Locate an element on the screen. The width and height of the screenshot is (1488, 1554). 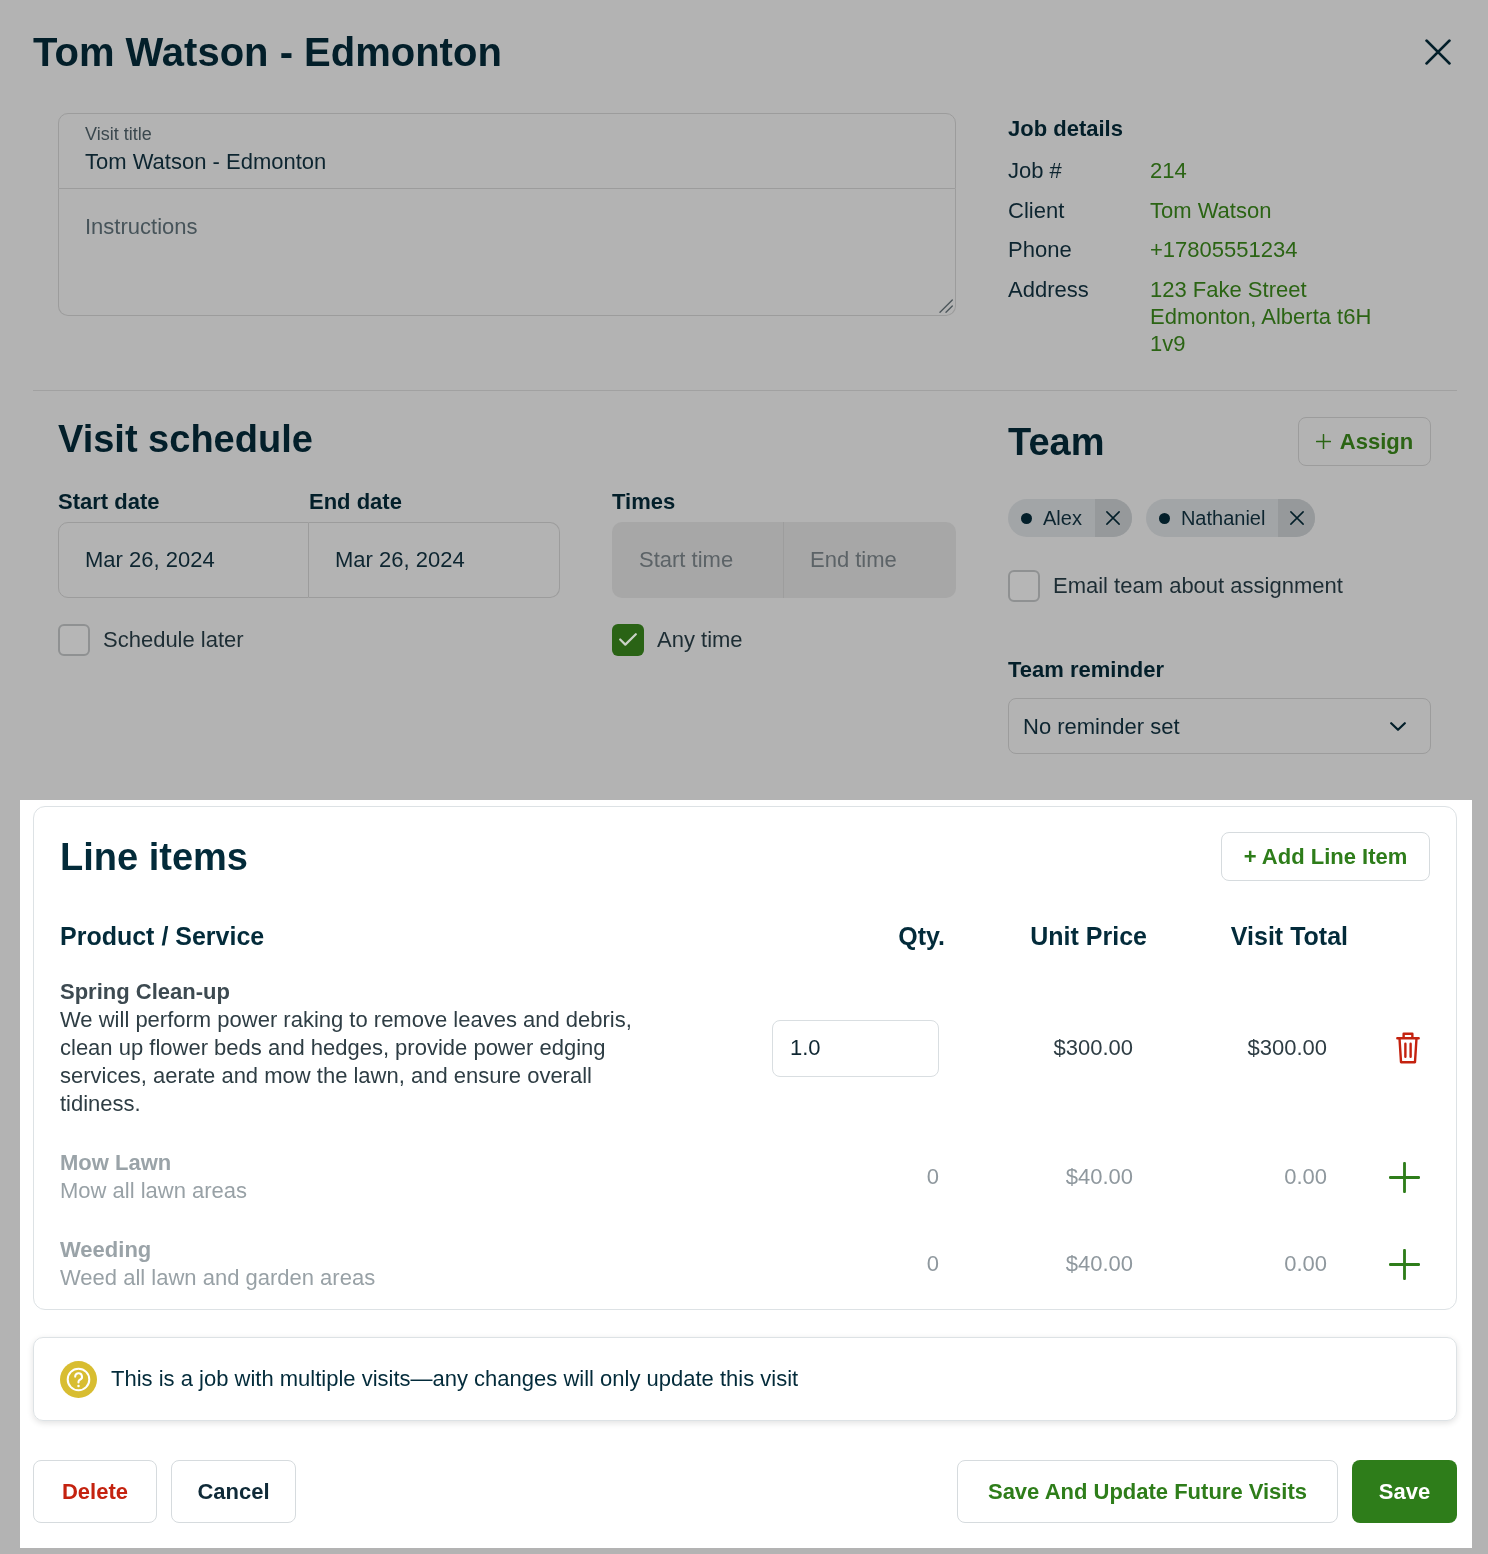
save-and-update-button: Save And Update Future Visits is located at coordinates (1147, 1491).